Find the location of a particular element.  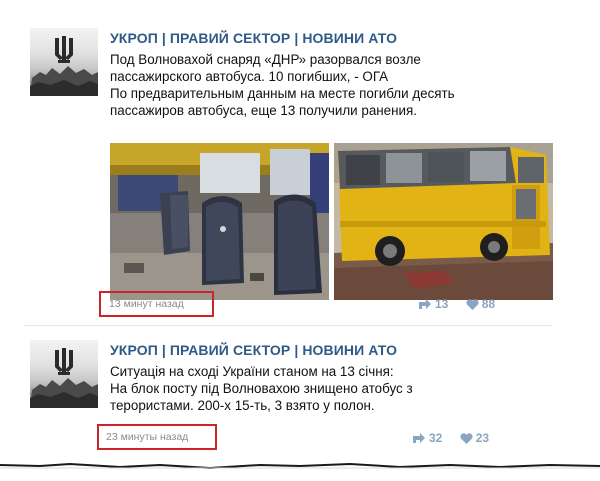

repost-button: 32 is located at coordinates (427, 438).